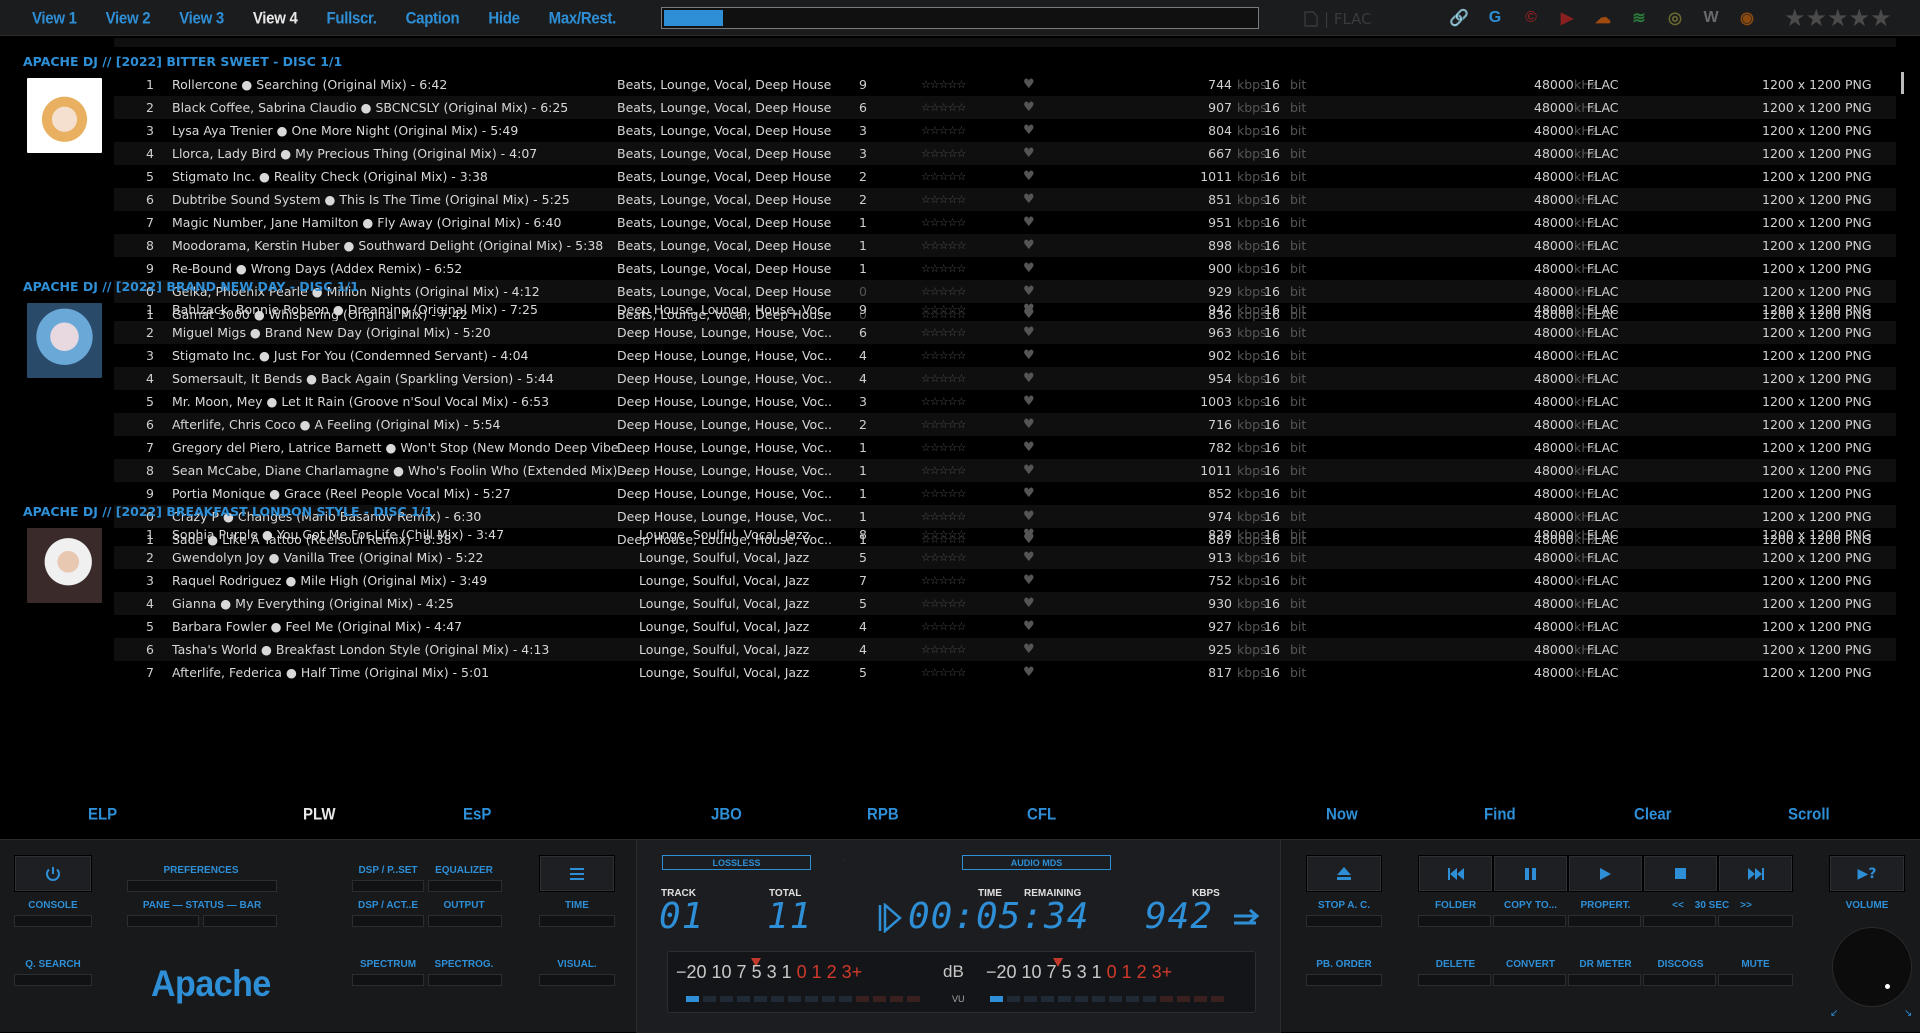 This screenshot has width=1920, height=1033. I want to click on pause-button, so click(1530, 873).